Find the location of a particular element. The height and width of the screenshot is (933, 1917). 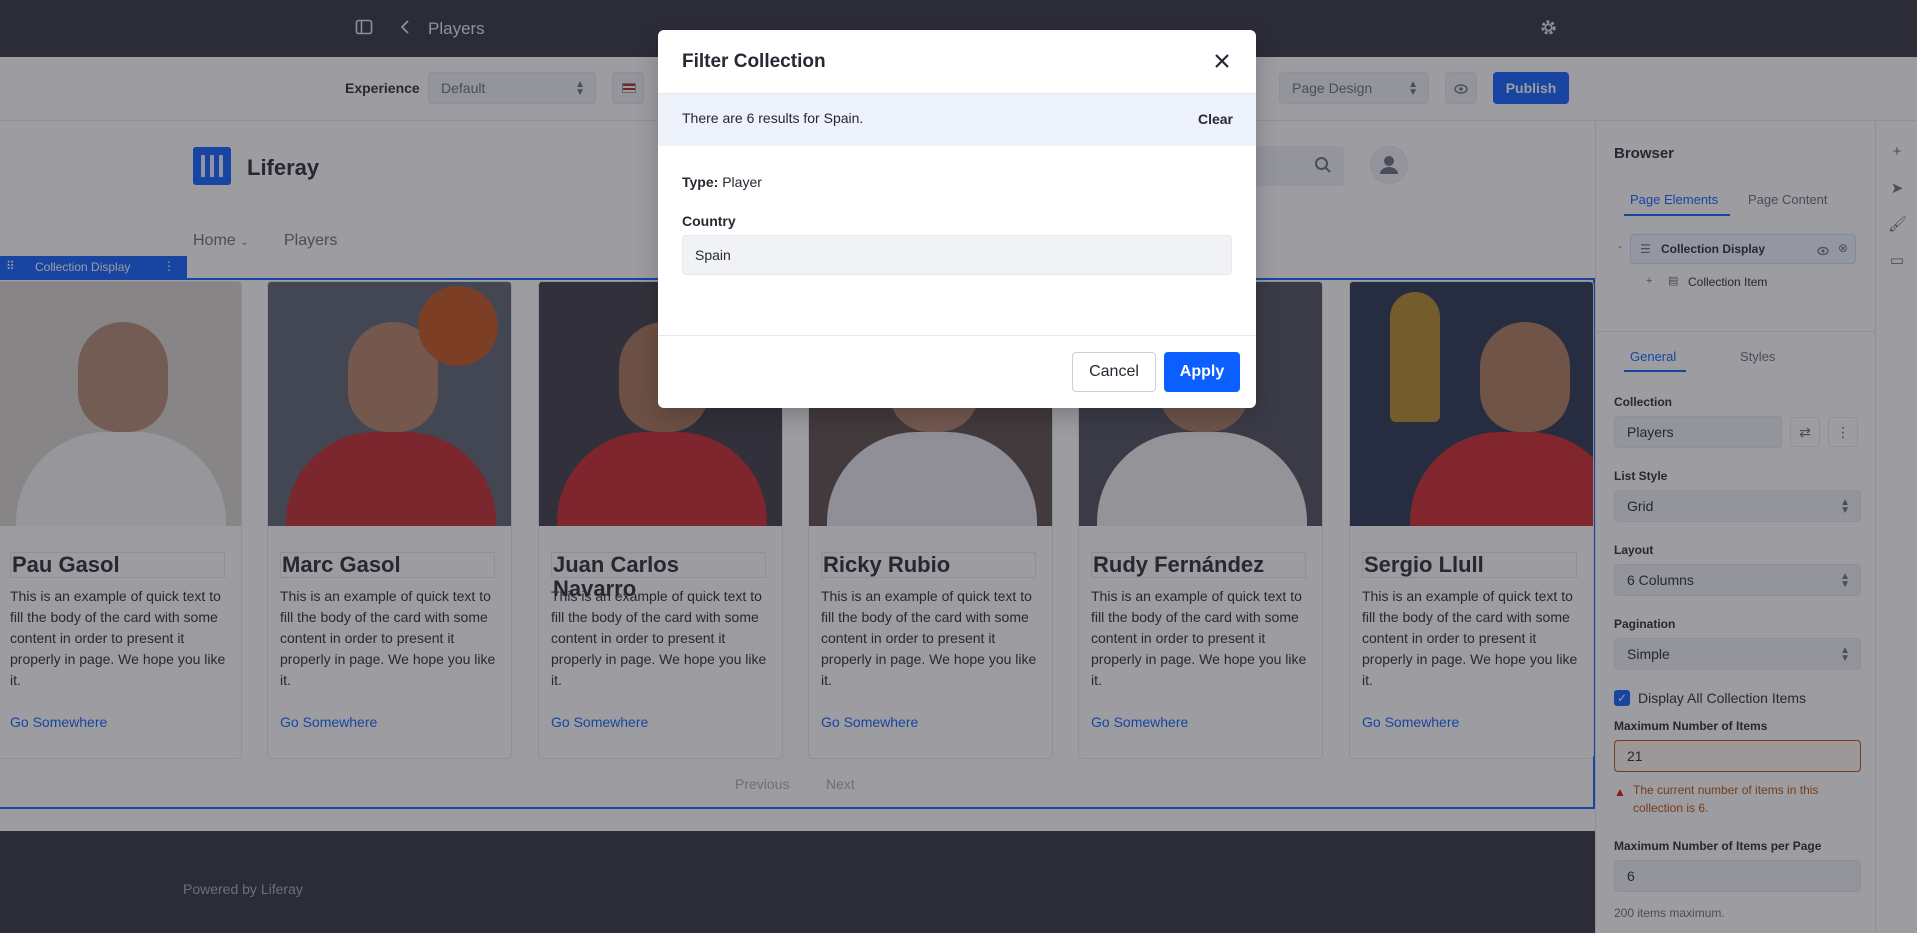

cancel-button: Cancel is located at coordinates (1114, 372).